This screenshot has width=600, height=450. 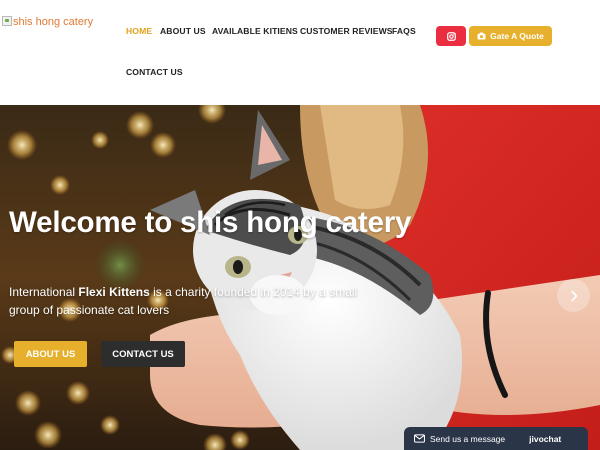 I want to click on instagram-button, so click(x=451, y=36).